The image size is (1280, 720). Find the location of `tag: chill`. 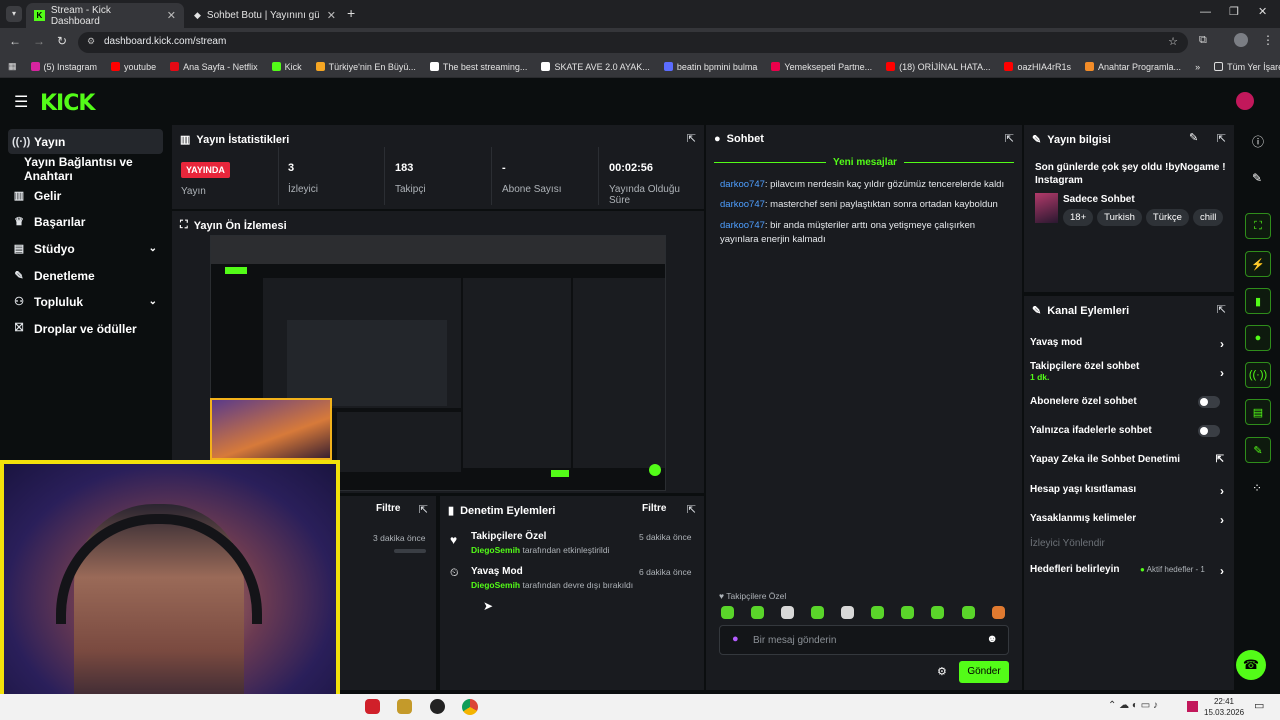

tag: chill is located at coordinates (1208, 217).